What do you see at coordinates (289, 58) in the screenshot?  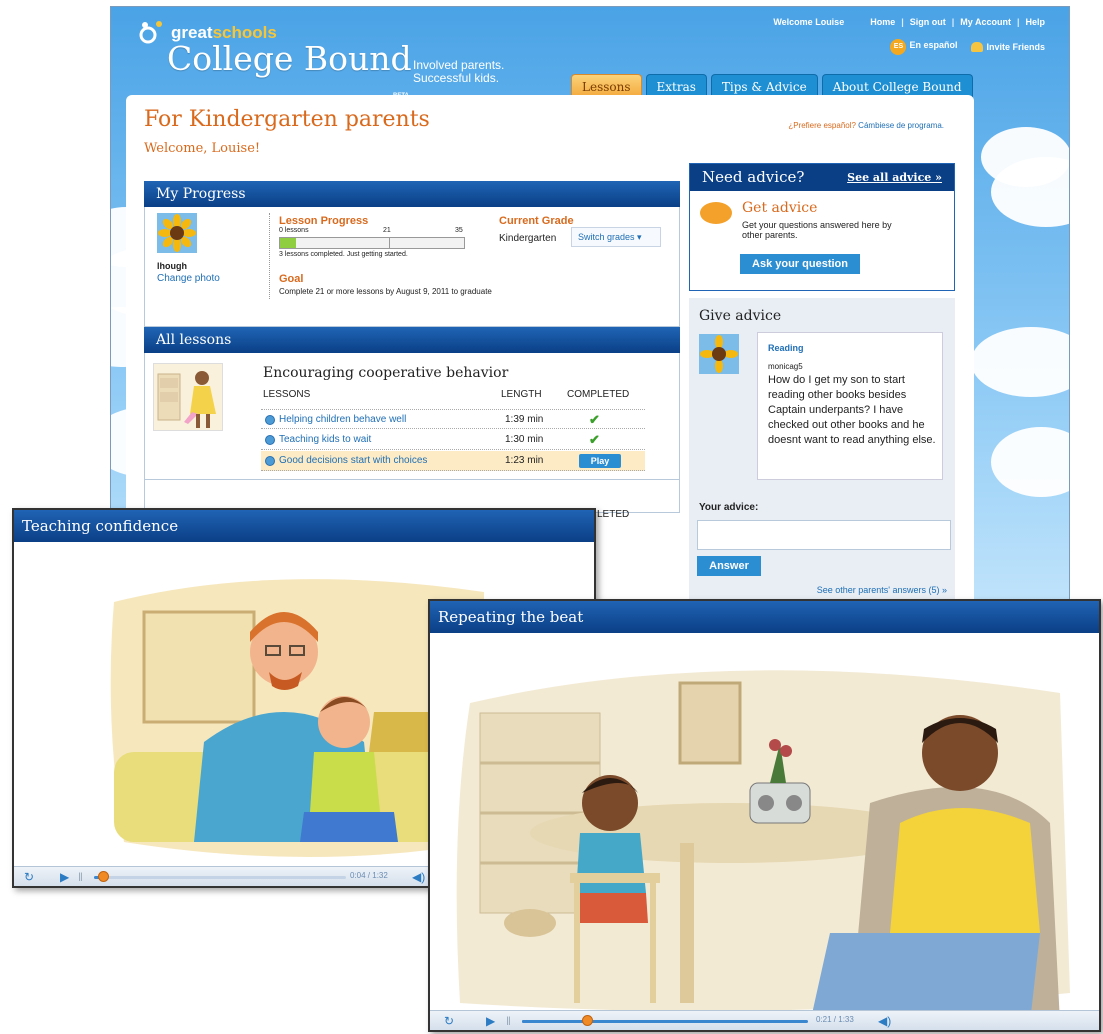 I see `logo-college-bound: College Bound` at bounding box center [289, 58].